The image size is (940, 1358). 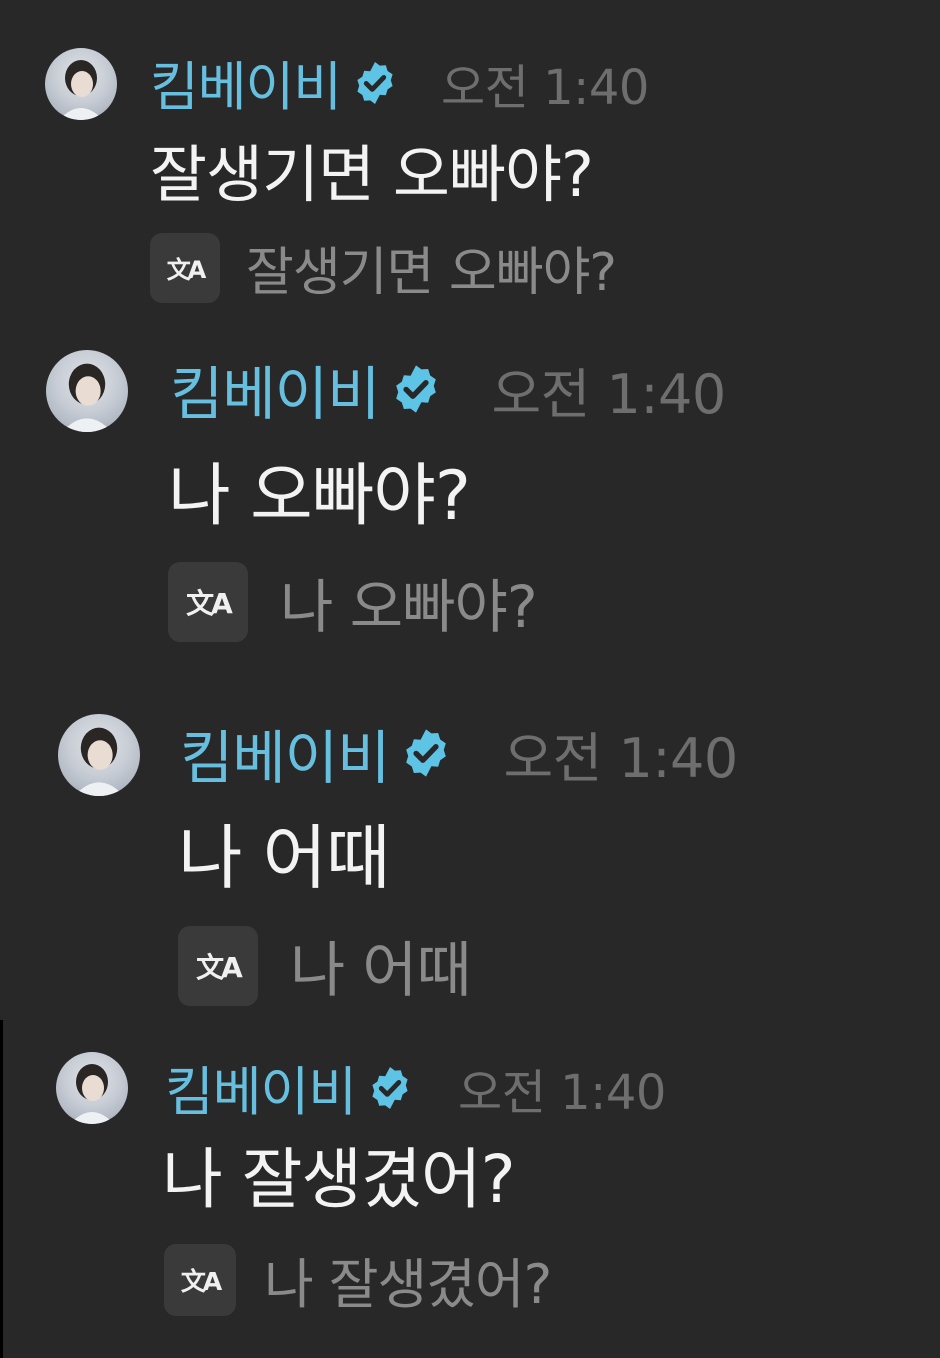 What do you see at coordinates (408, 1284) in the screenshot?
I see `translated-text: 나 잘생겼어?` at bounding box center [408, 1284].